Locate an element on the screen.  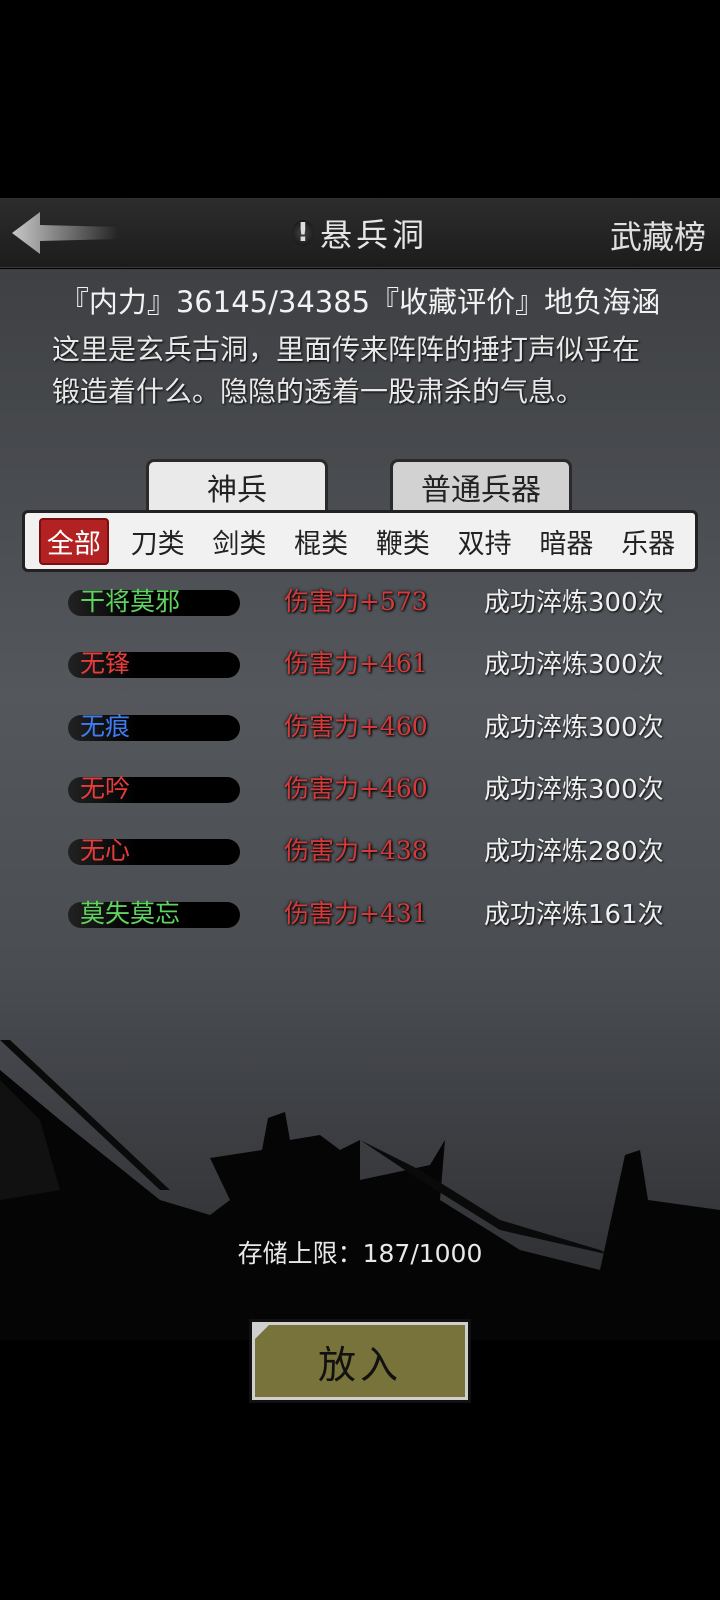
item-name: 无心 is located at coordinates (105, 850).